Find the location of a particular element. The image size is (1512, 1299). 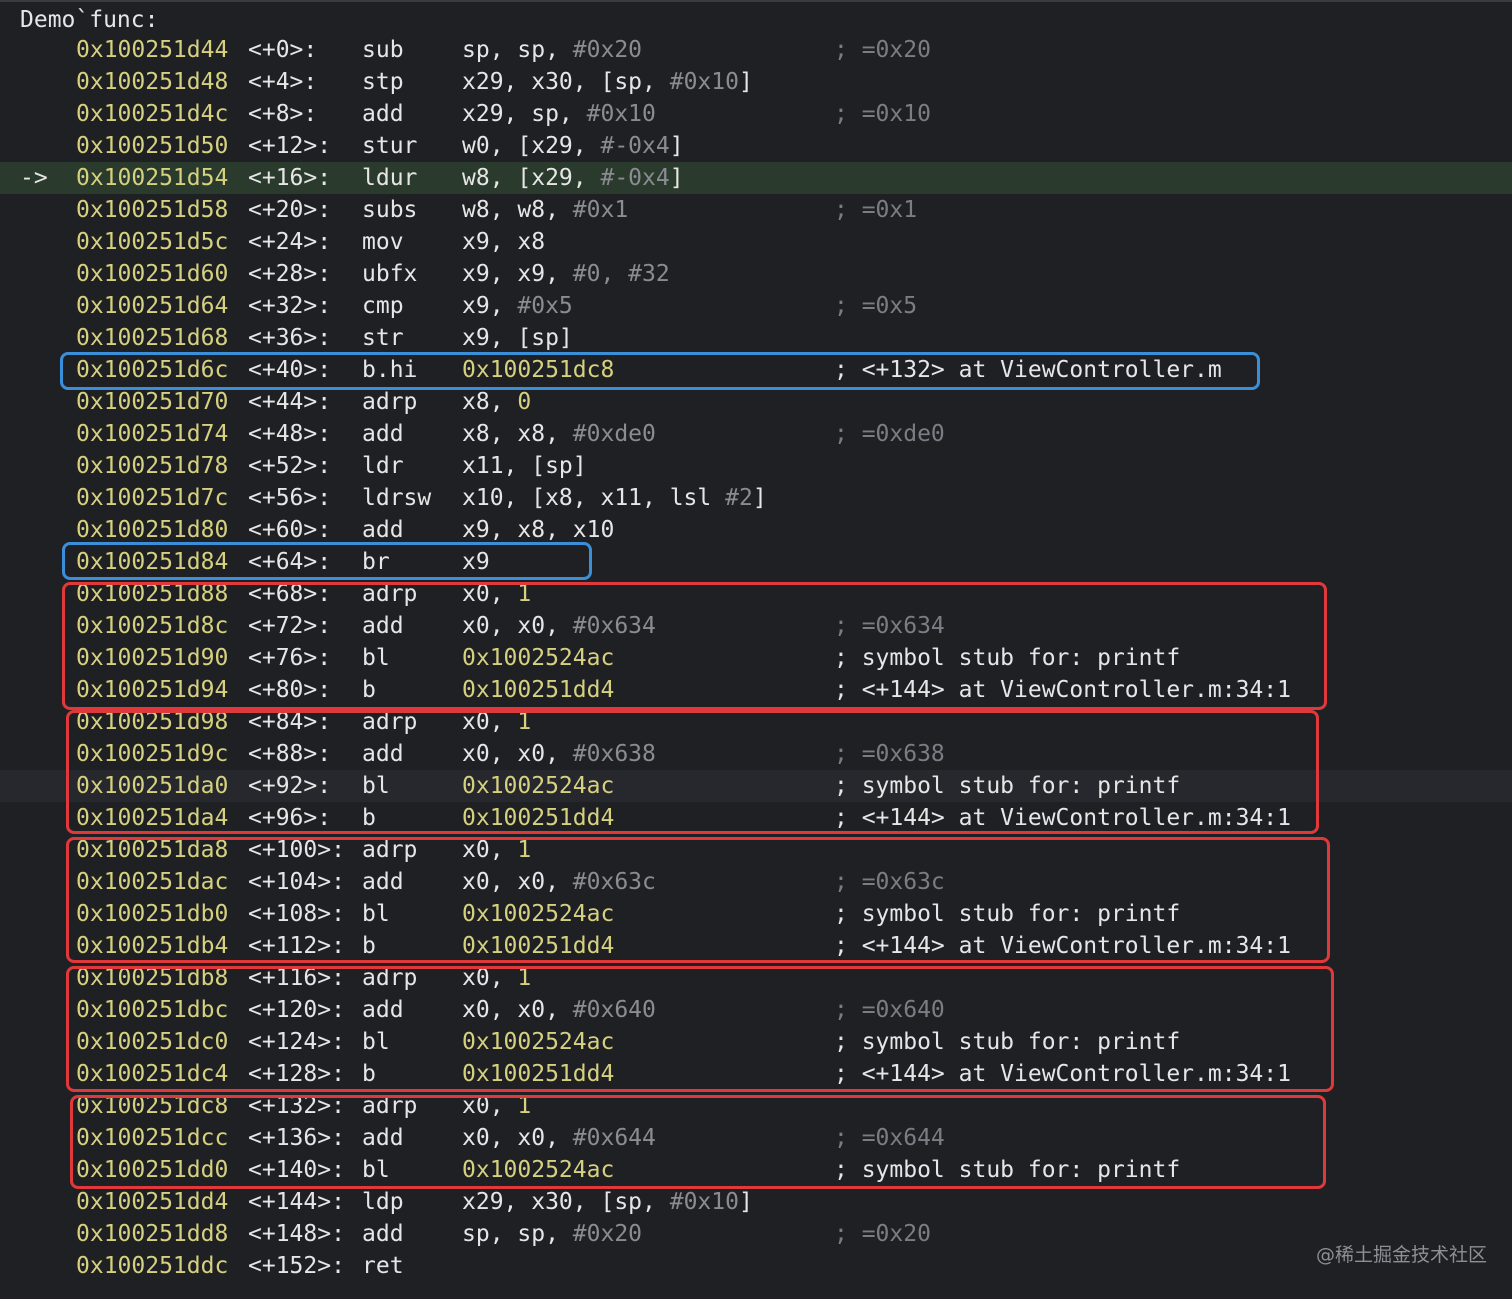

instruction-address: 0x100251dcc is located at coordinates (152, 1138).